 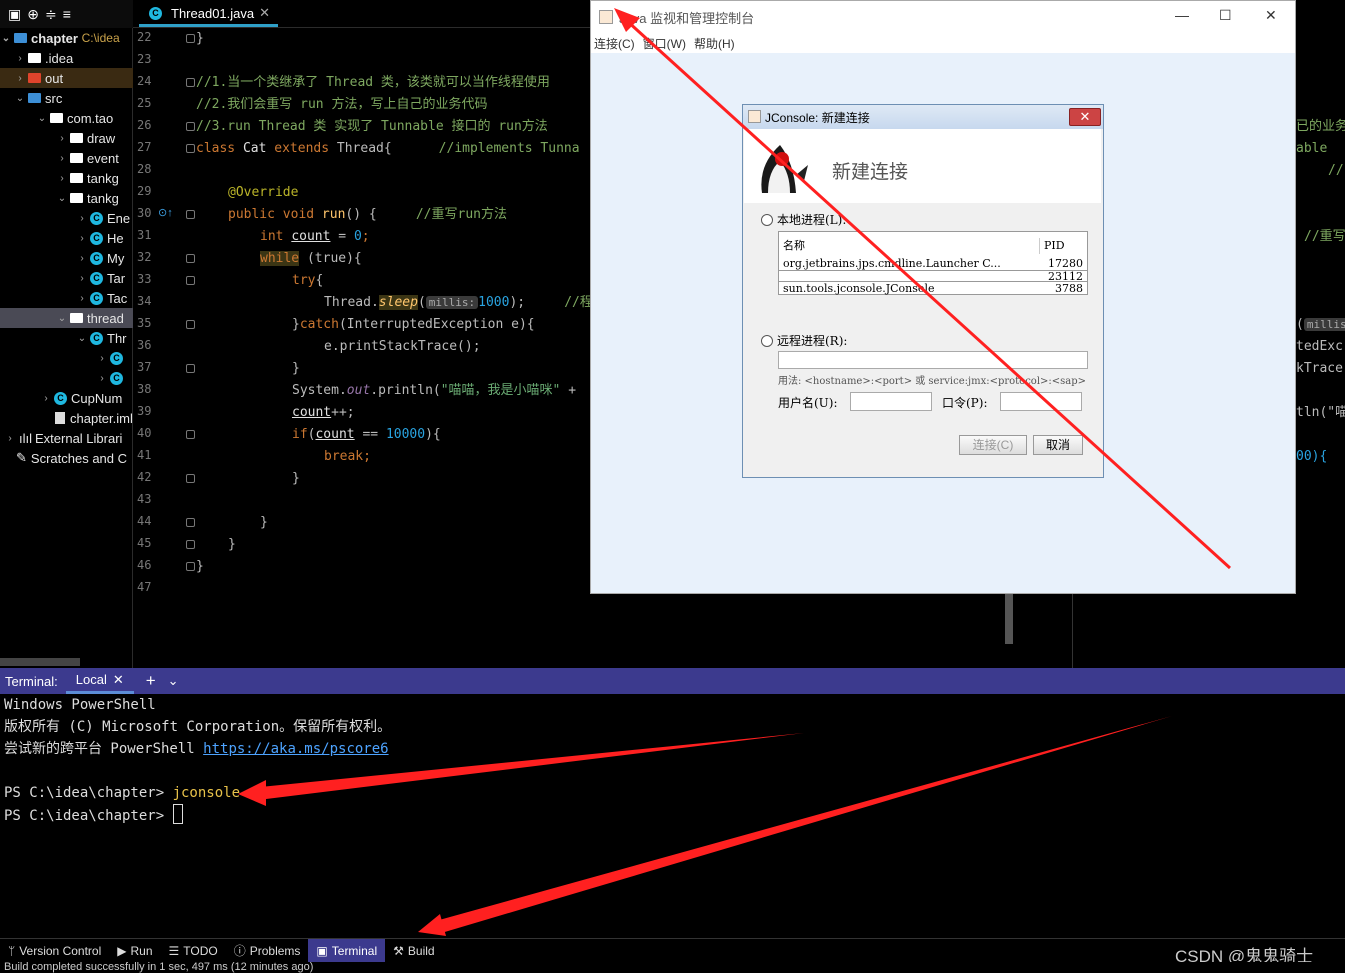 I want to click on tree-item-chapter-iml: chapter.iml, so click(x=66, y=418).